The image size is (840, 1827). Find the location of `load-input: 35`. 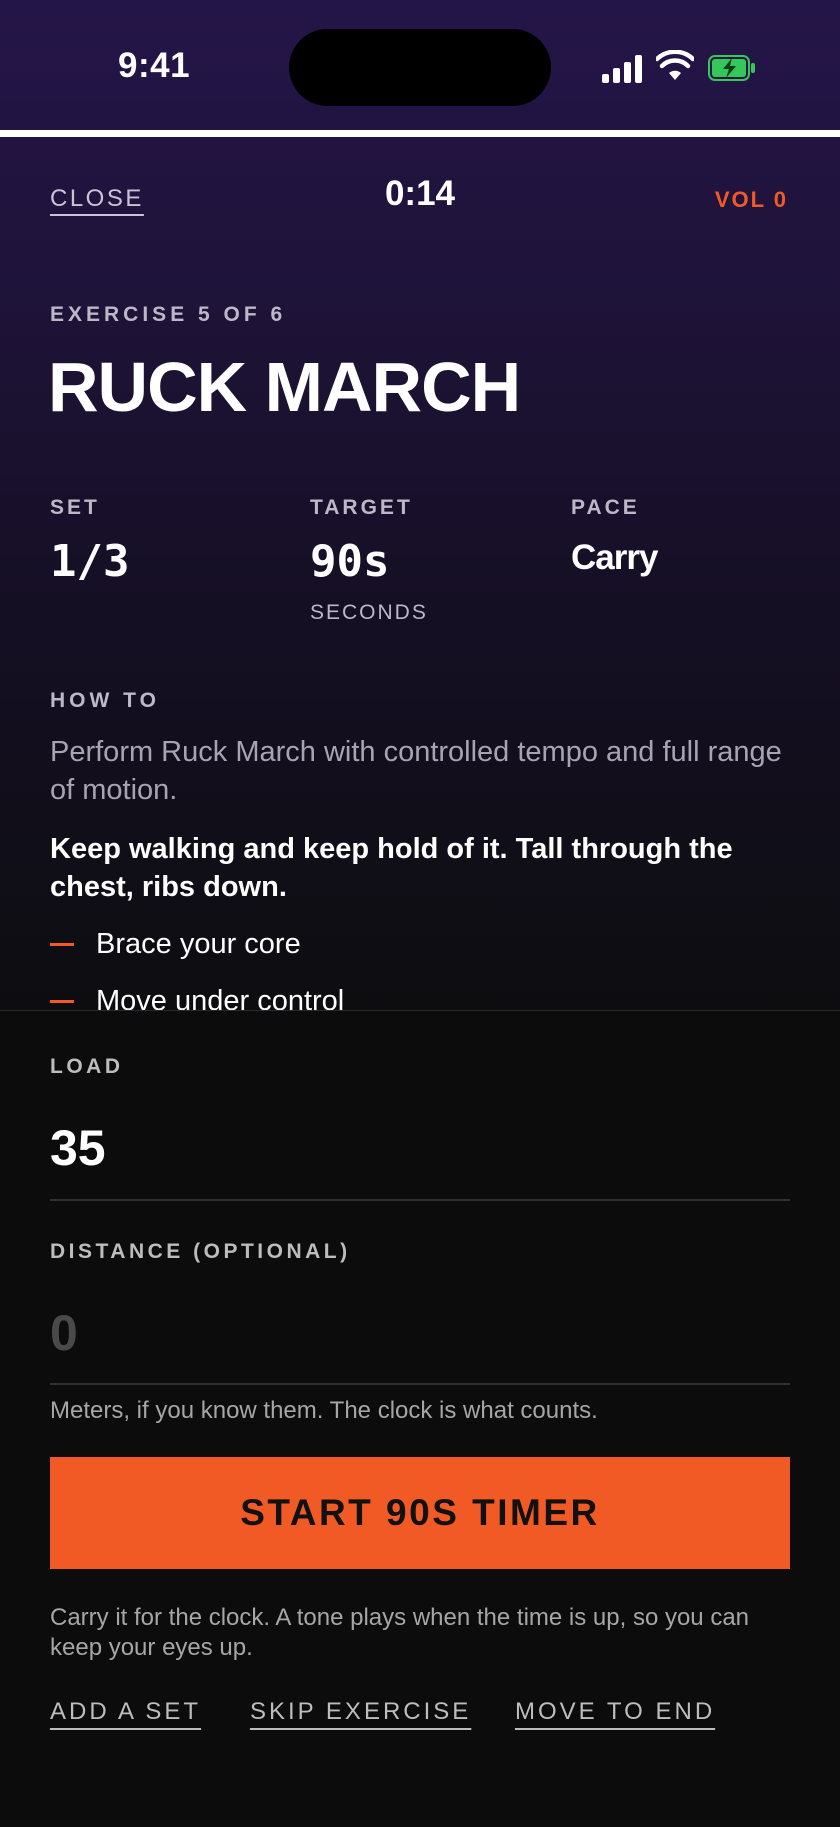

load-input: 35 is located at coordinates (78, 1148).